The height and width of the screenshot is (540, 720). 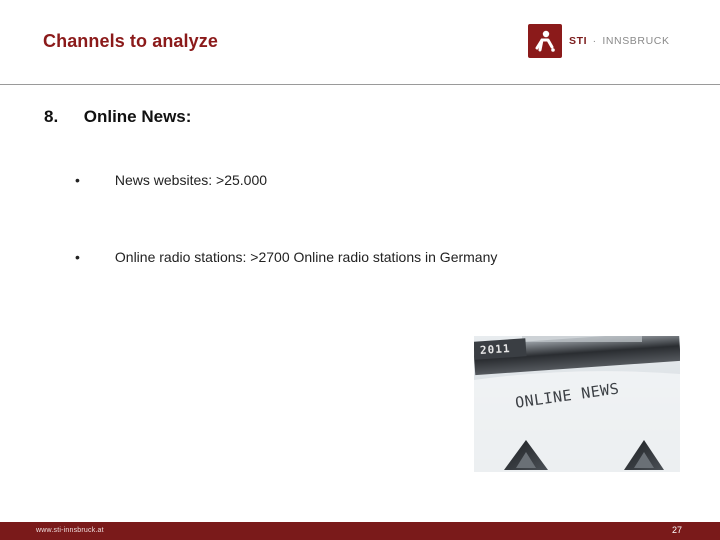 I want to click on typewriter-key-label: 2011, so click(x=495, y=349).